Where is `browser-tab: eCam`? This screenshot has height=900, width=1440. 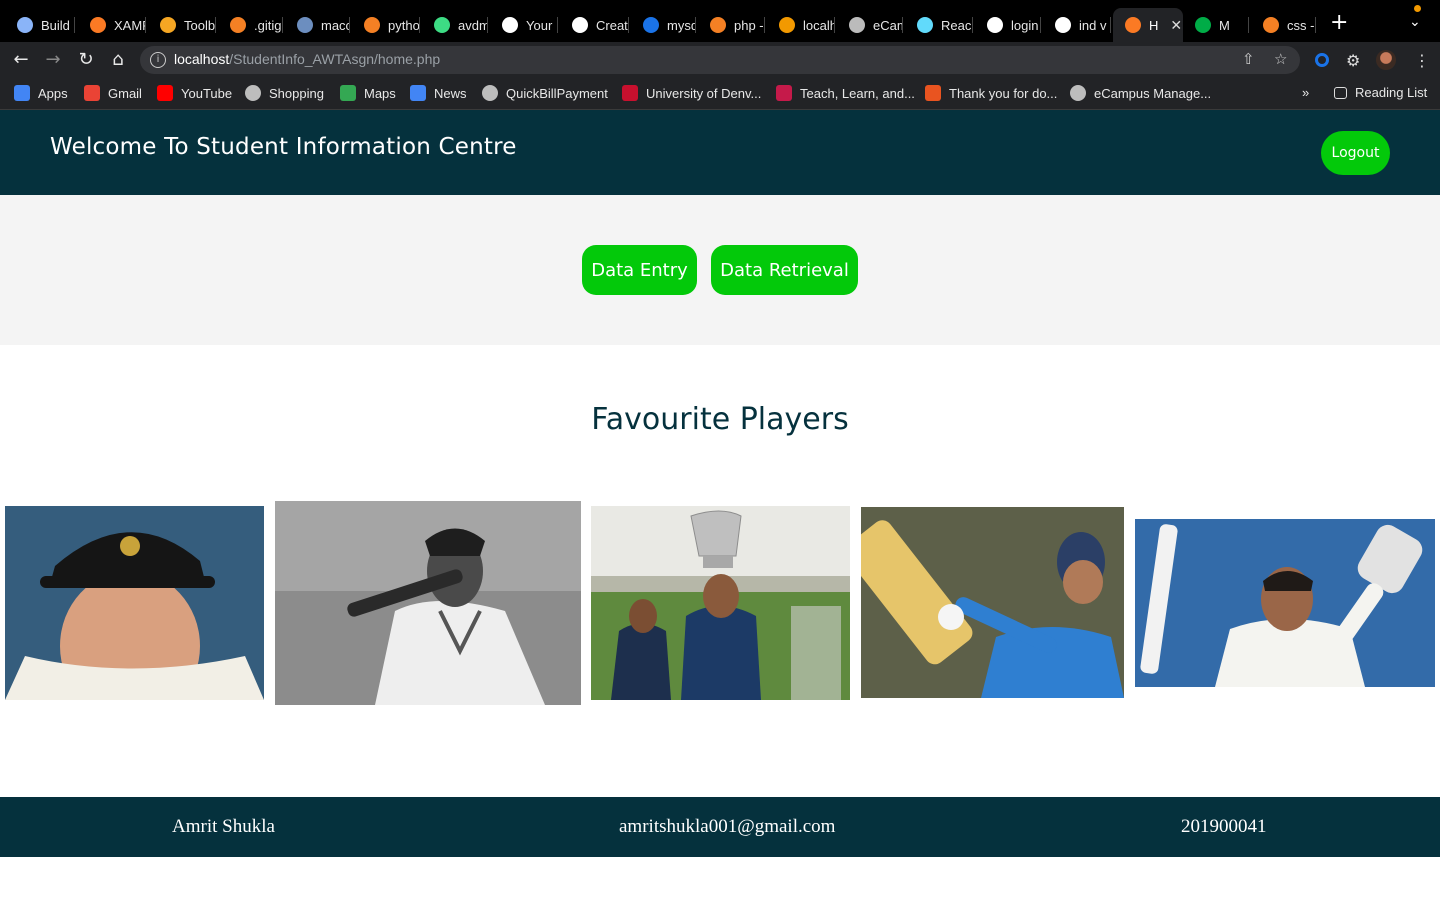
browser-tab: eCam is located at coordinates (870, 25).